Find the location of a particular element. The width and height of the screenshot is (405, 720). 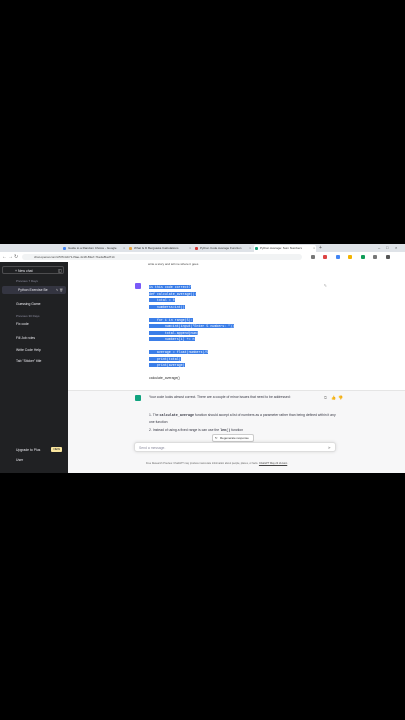

refresh-icon: ↻ is located at coordinates (216, 438).